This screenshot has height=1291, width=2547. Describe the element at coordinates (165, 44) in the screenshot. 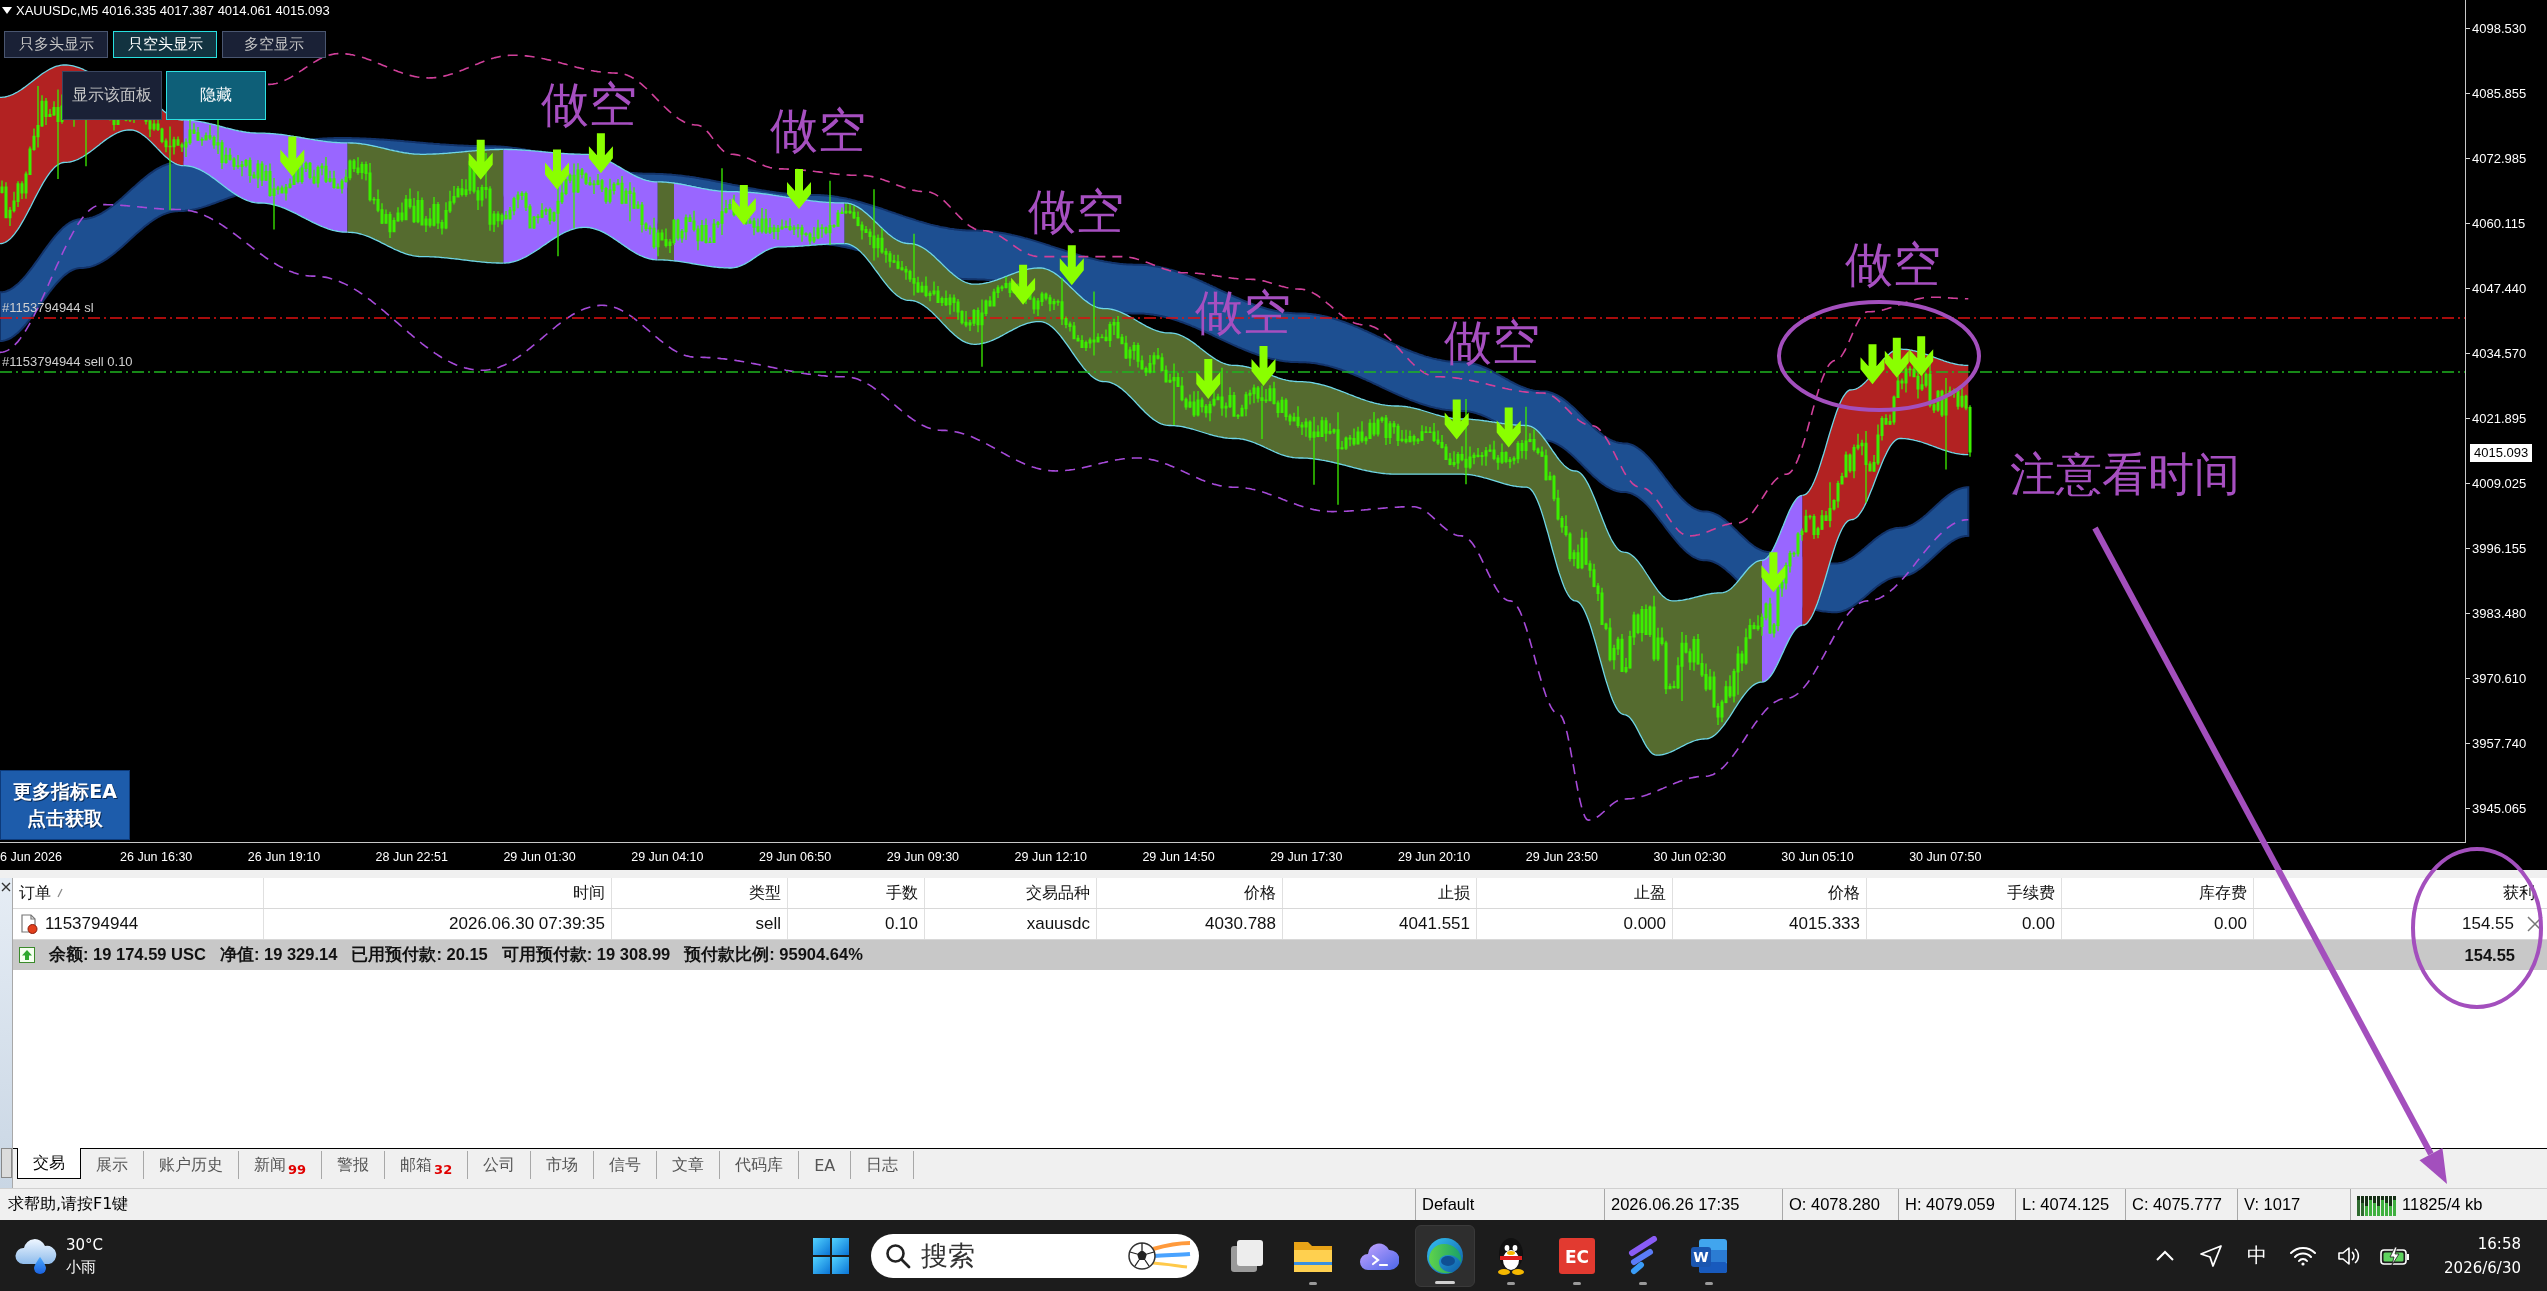

I see `mode-button: 只空头显示` at that location.